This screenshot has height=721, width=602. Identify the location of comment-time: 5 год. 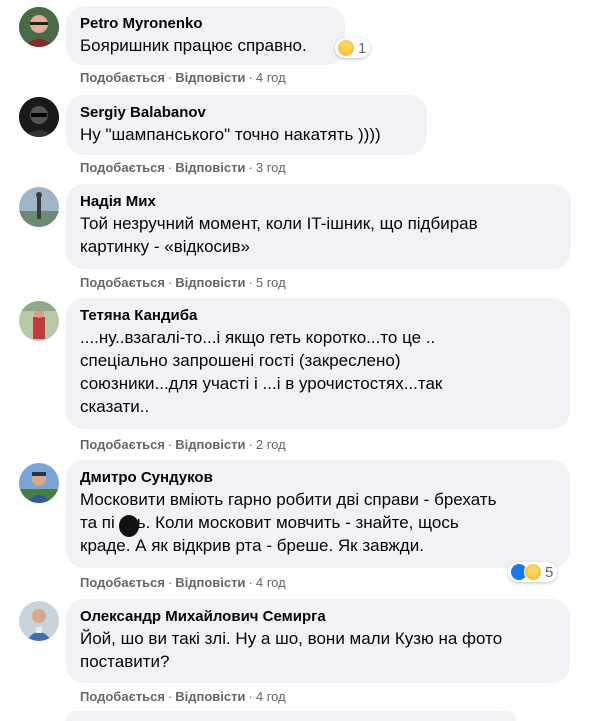
(271, 282).